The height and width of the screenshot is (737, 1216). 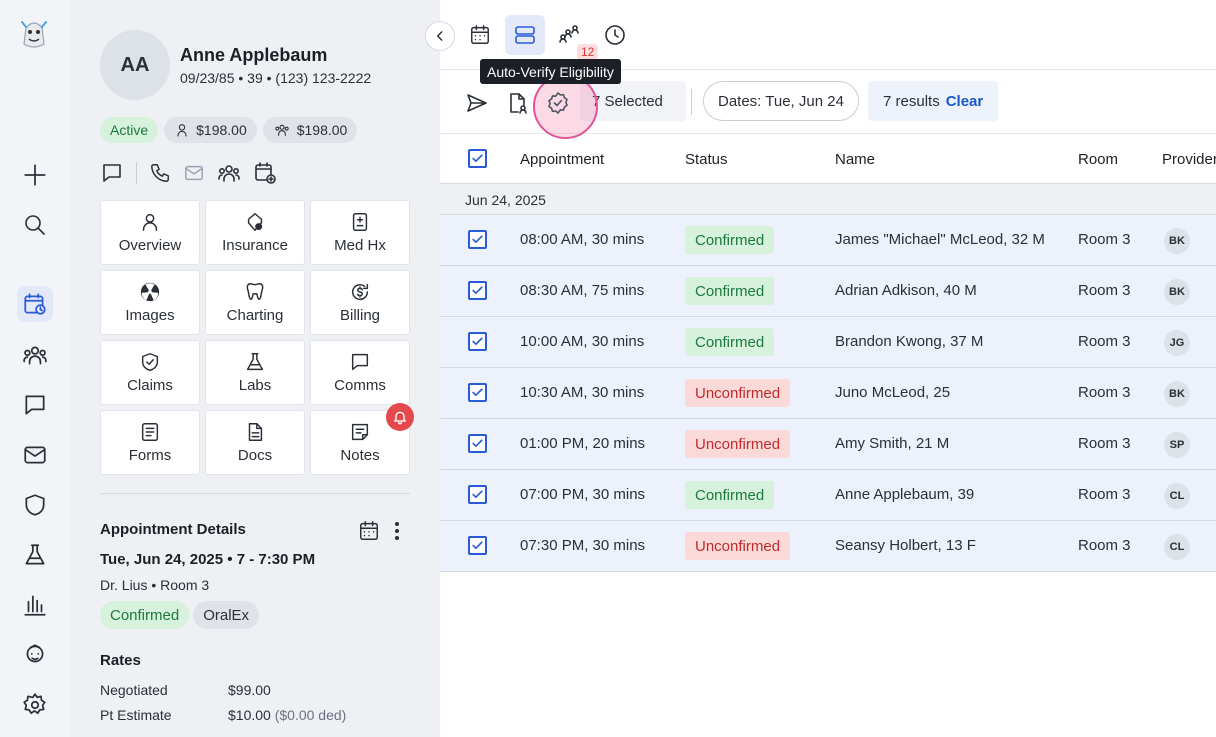 I want to click on rate-label: Negotiated, so click(x=134, y=690).